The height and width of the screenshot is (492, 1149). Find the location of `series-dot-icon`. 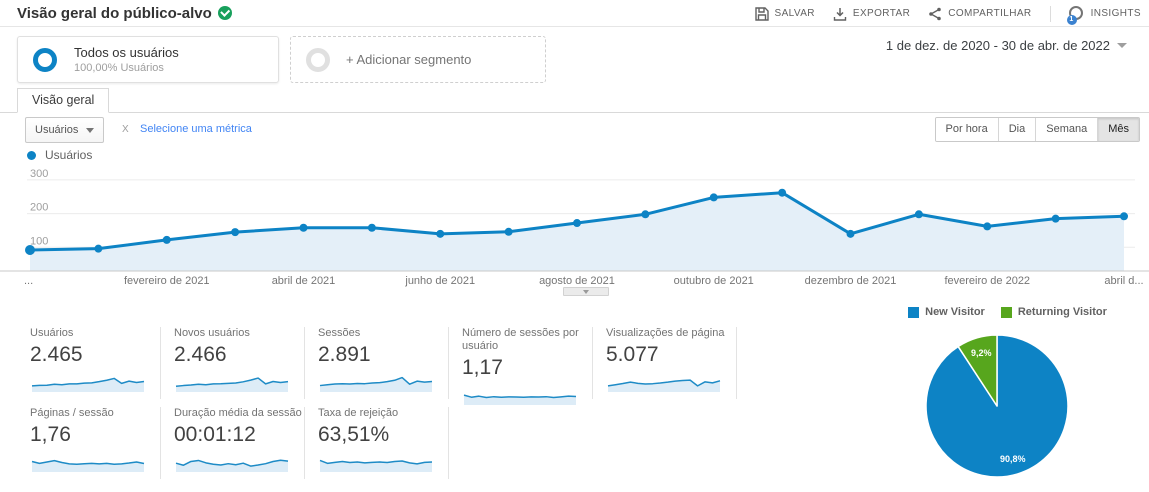

series-dot-icon is located at coordinates (31, 155).